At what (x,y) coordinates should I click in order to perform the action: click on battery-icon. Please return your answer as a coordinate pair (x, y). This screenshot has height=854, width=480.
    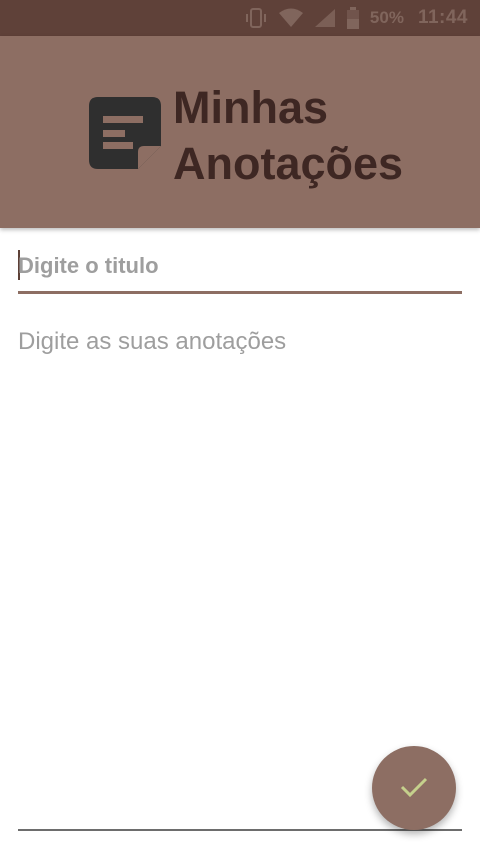
    Looking at the image, I should click on (353, 18).